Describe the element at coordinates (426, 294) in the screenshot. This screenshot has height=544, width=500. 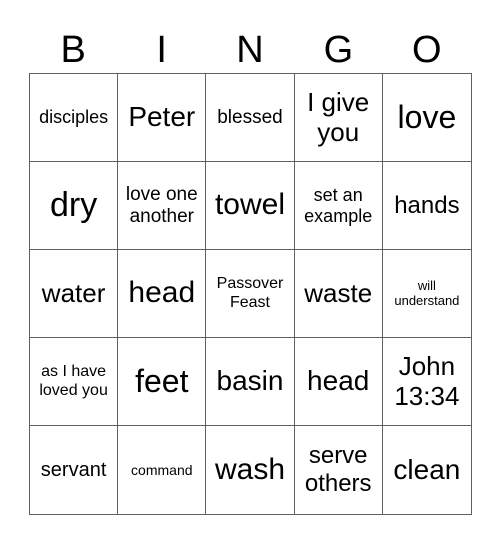
I see `bingo-cell: will understand` at that location.